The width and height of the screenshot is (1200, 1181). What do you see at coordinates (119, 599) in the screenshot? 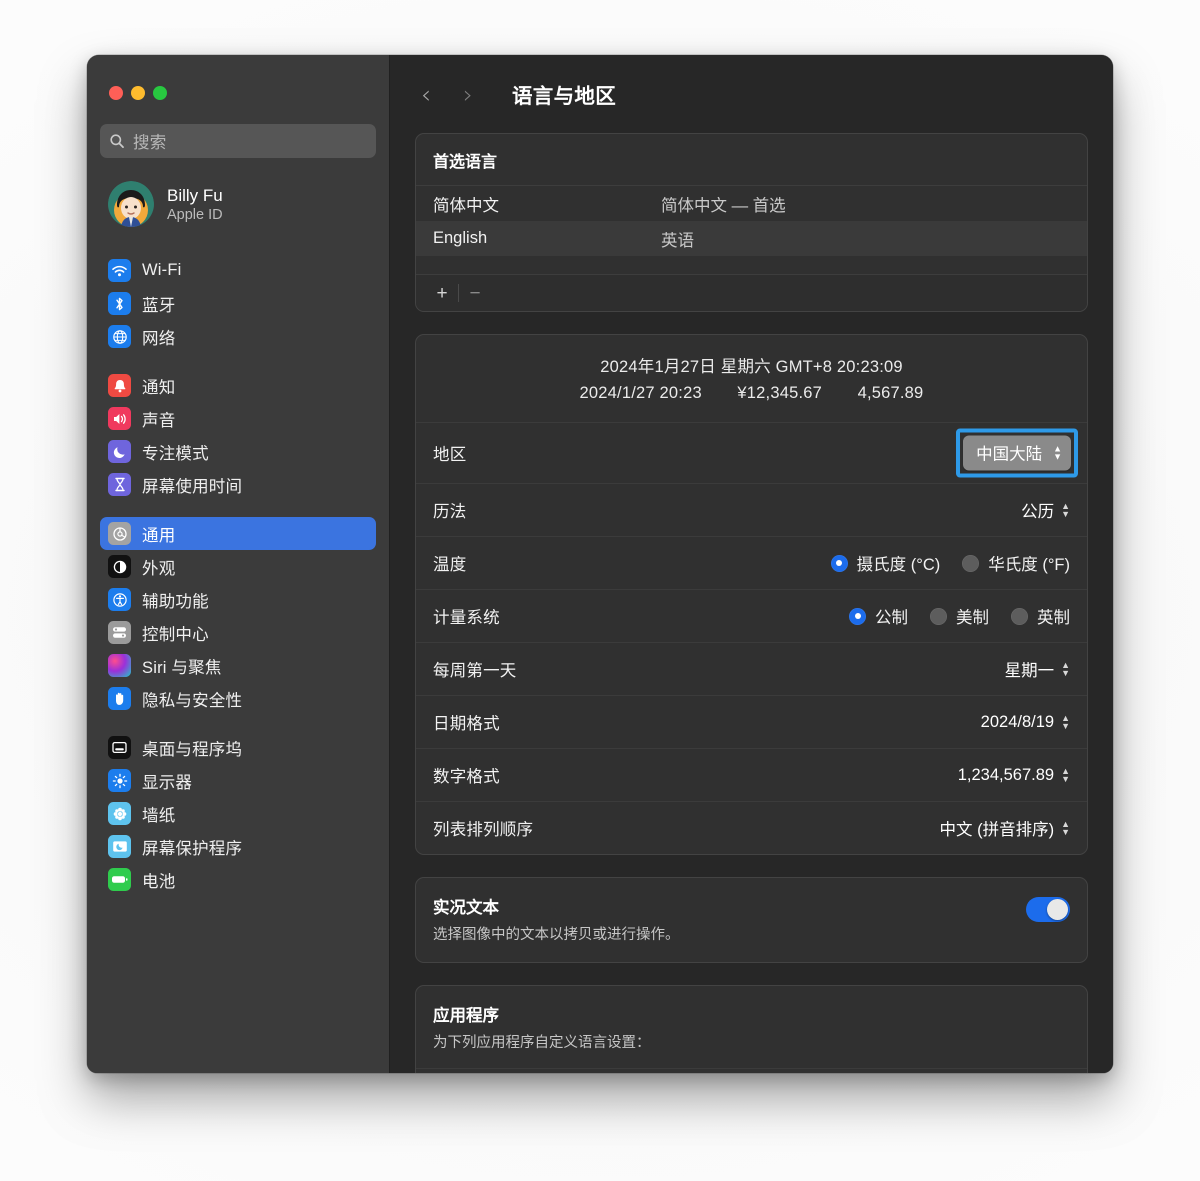
I see `accessibility-icon` at bounding box center [119, 599].